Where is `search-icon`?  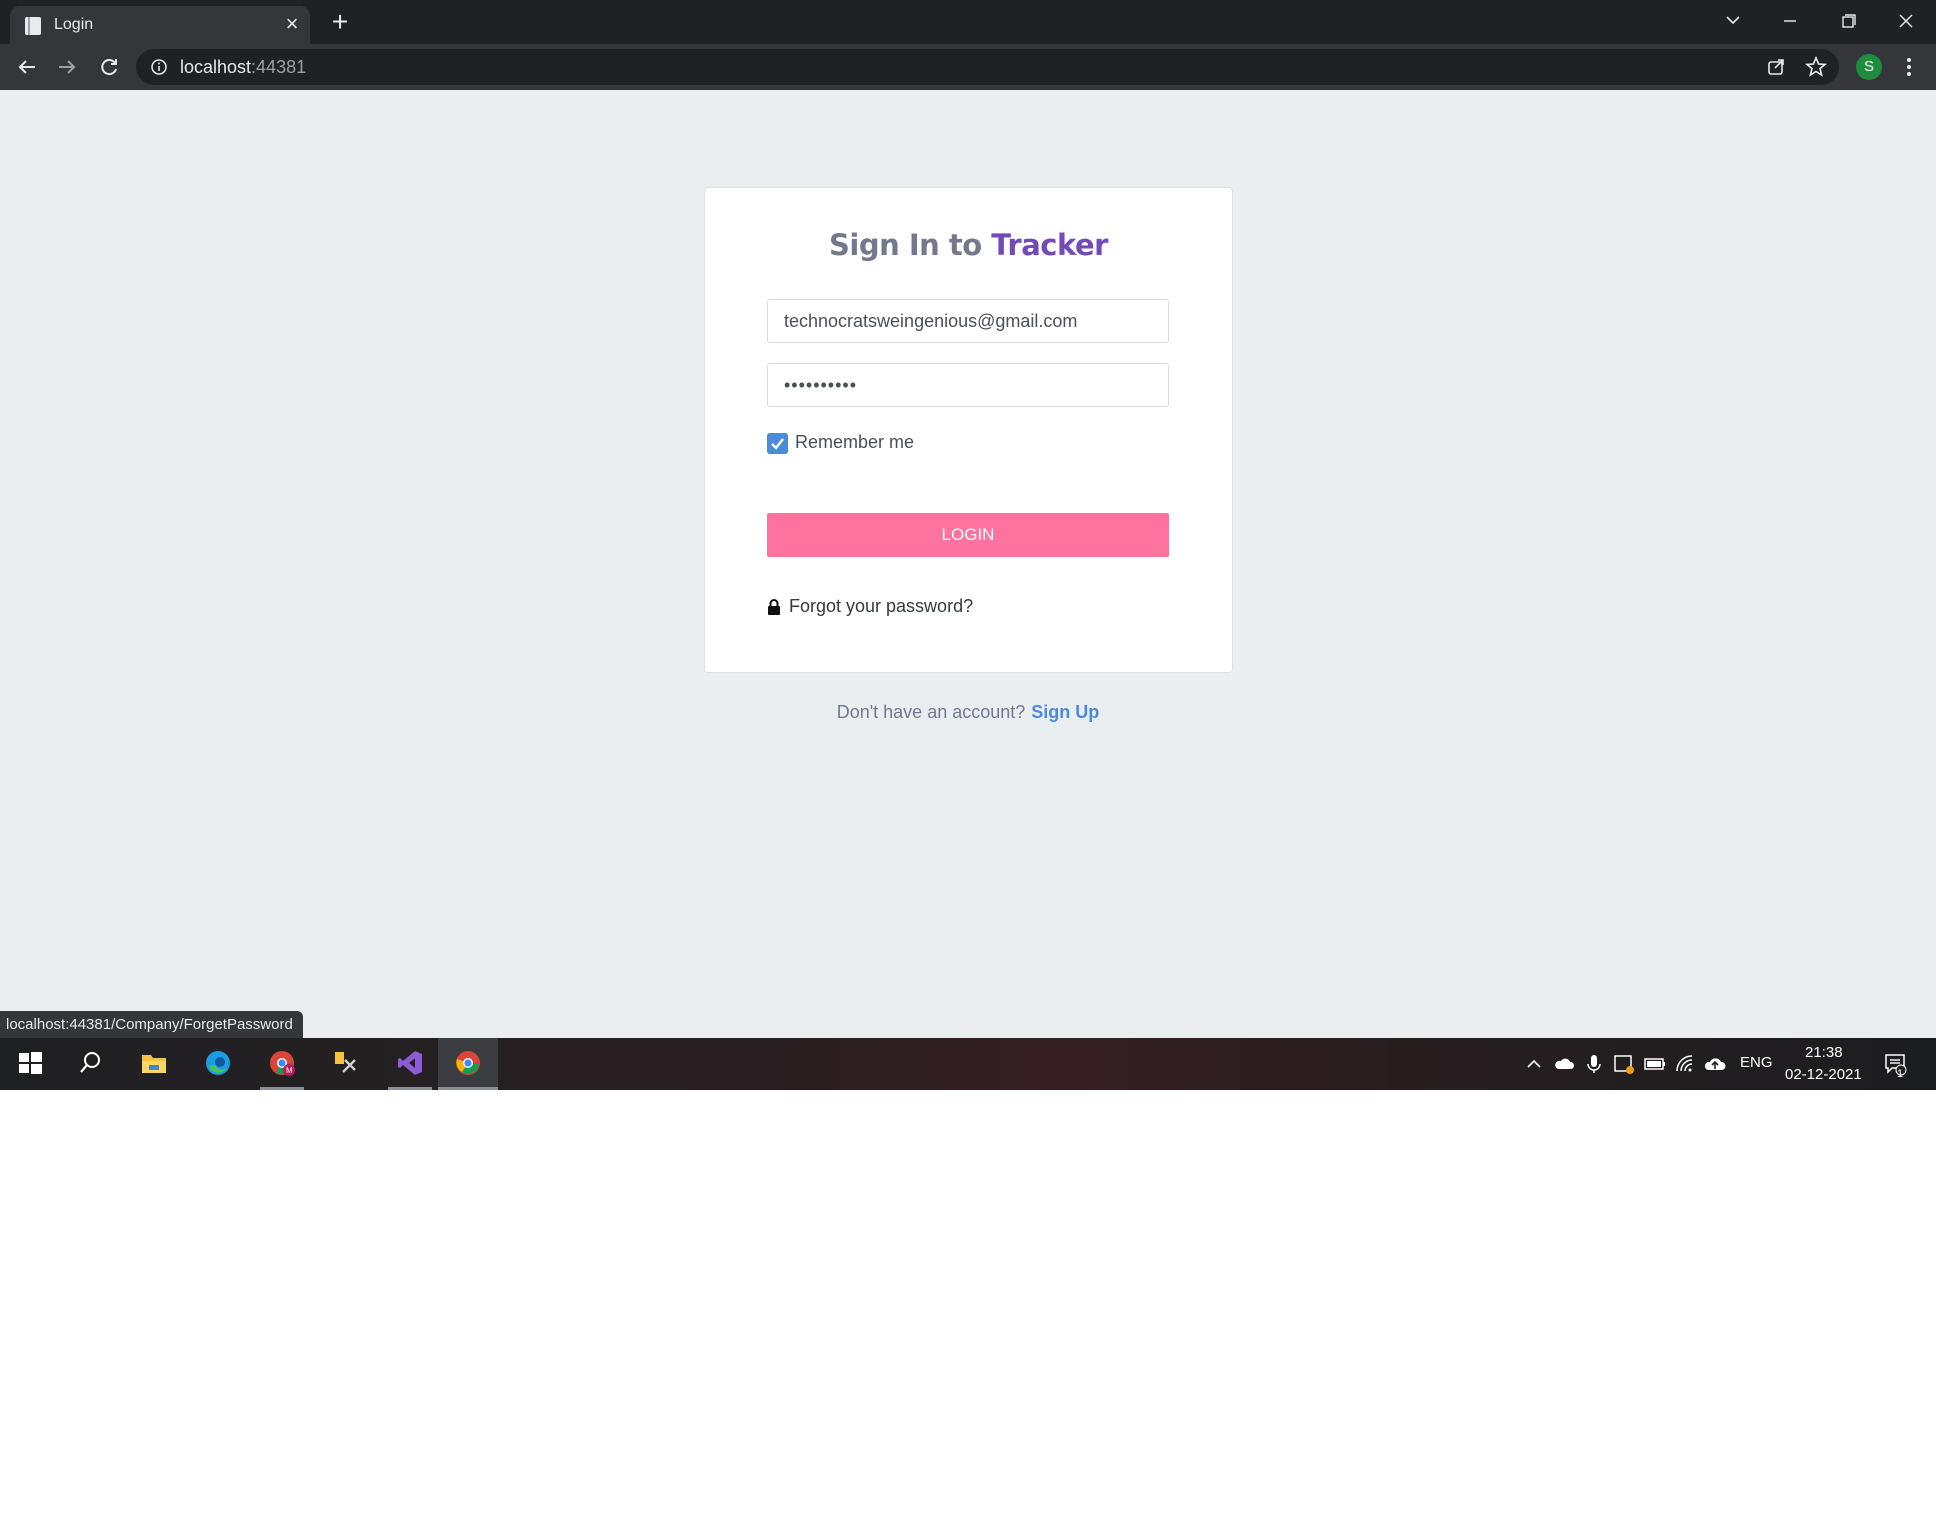 search-icon is located at coordinates (90, 1062).